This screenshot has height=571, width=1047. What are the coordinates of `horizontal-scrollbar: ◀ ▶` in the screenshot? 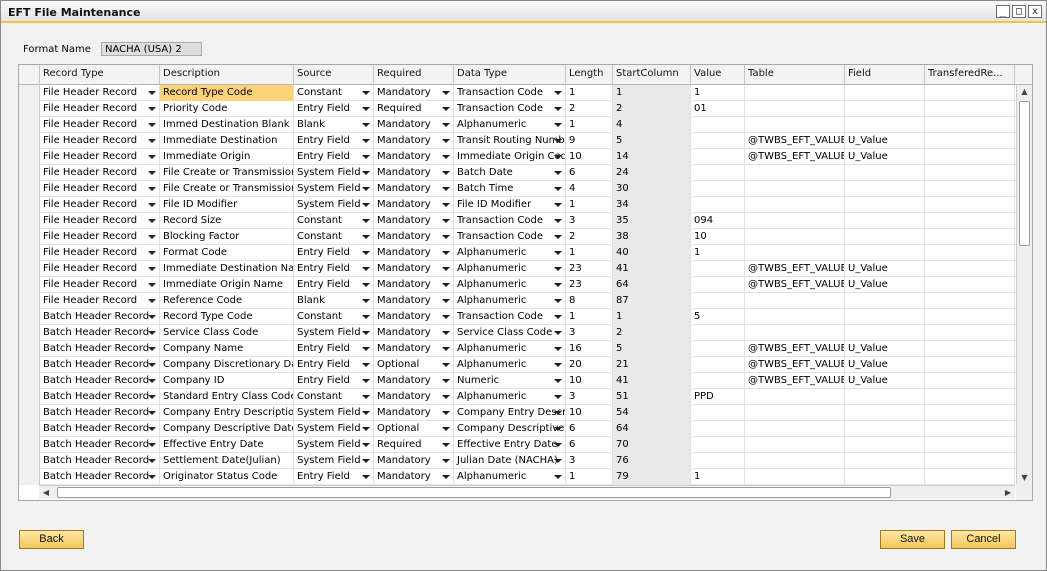 It's located at (527, 492).